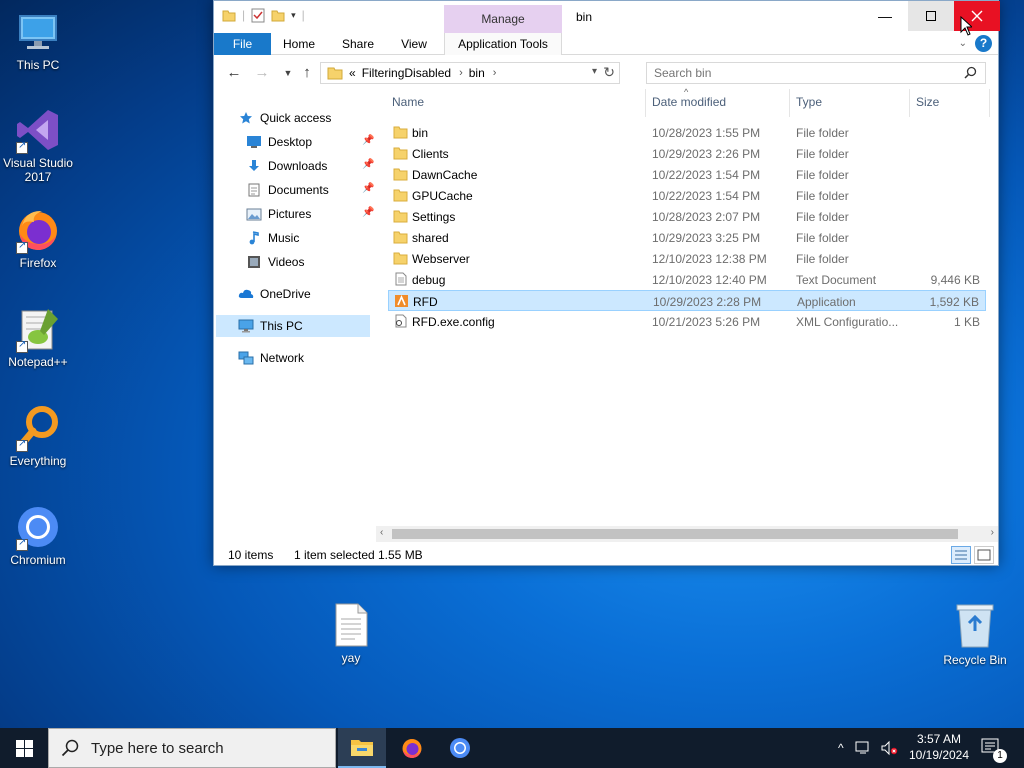 Image resolution: width=1024 pixels, height=768 pixels. I want to click on customize-toolbar-icon: ▾, so click(293, 15).